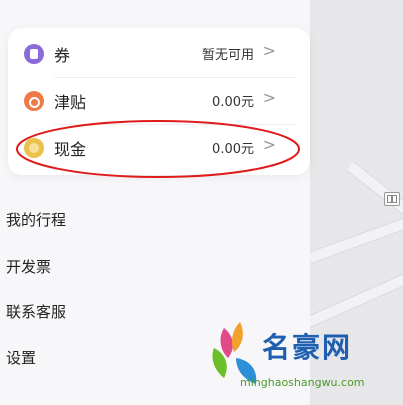 Image resolution: width=403 pixels, height=405 pixels. Describe the element at coordinates (158, 149) in the screenshot. I see `highlight-ellipse` at that location.